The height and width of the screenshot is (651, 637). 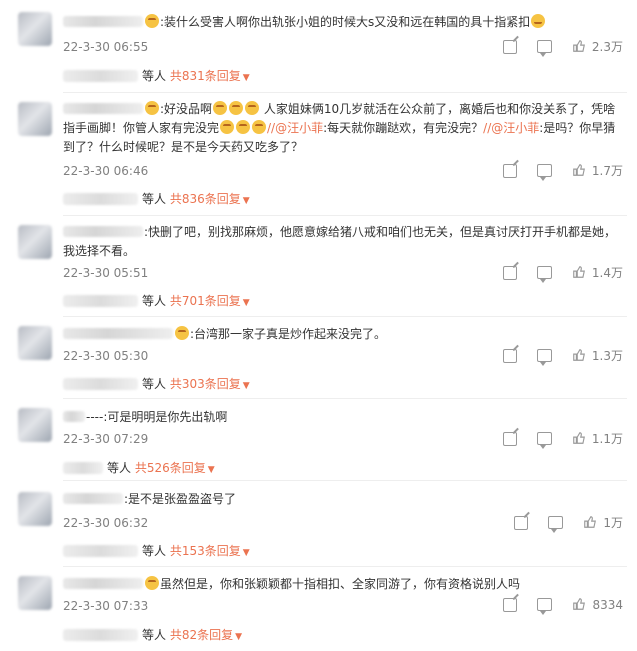 I want to click on comment-time: 22-3-30 07:33, so click(x=106, y=606).